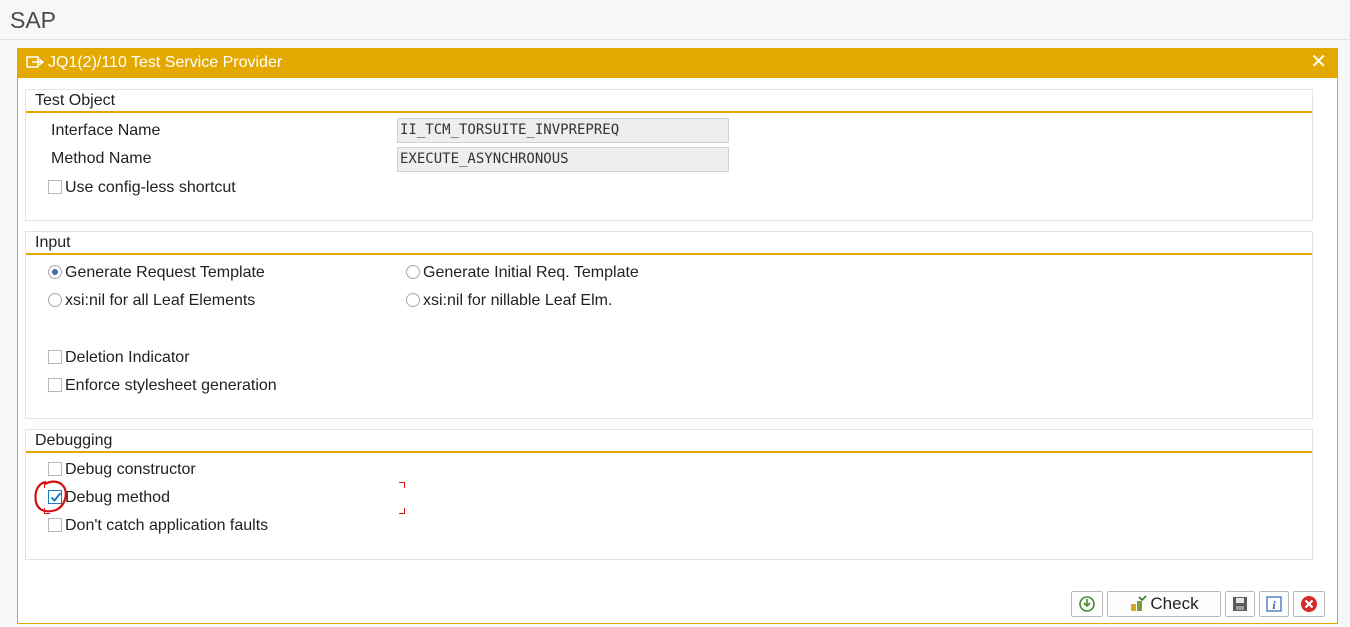 This screenshot has height=627, width=1350. What do you see at coordinates (127, 357) in the screenshot?
I see `deletion-indicator-label: Deletion Indicator` at bounding box center [127, 357].